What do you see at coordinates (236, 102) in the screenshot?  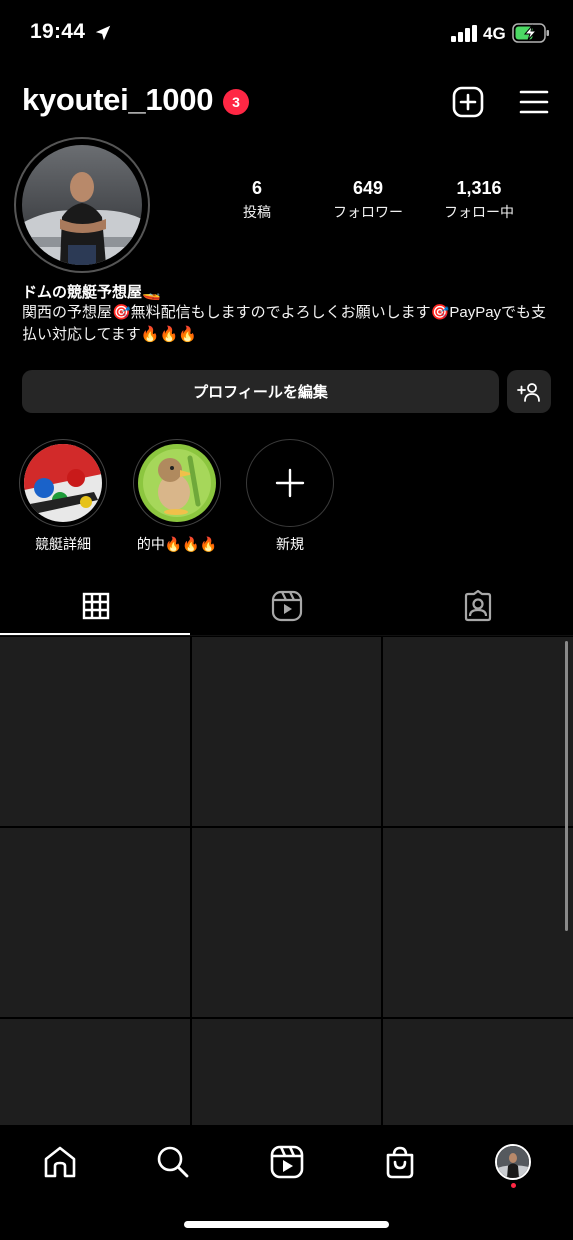 I see `notification-badge: 3` at bounding box center [236, 102].